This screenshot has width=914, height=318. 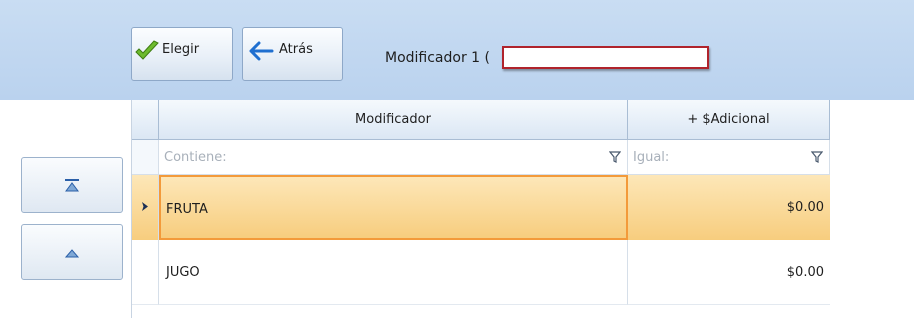 I want to click on elegir-label: Elegir, so click(x=181, y=49).